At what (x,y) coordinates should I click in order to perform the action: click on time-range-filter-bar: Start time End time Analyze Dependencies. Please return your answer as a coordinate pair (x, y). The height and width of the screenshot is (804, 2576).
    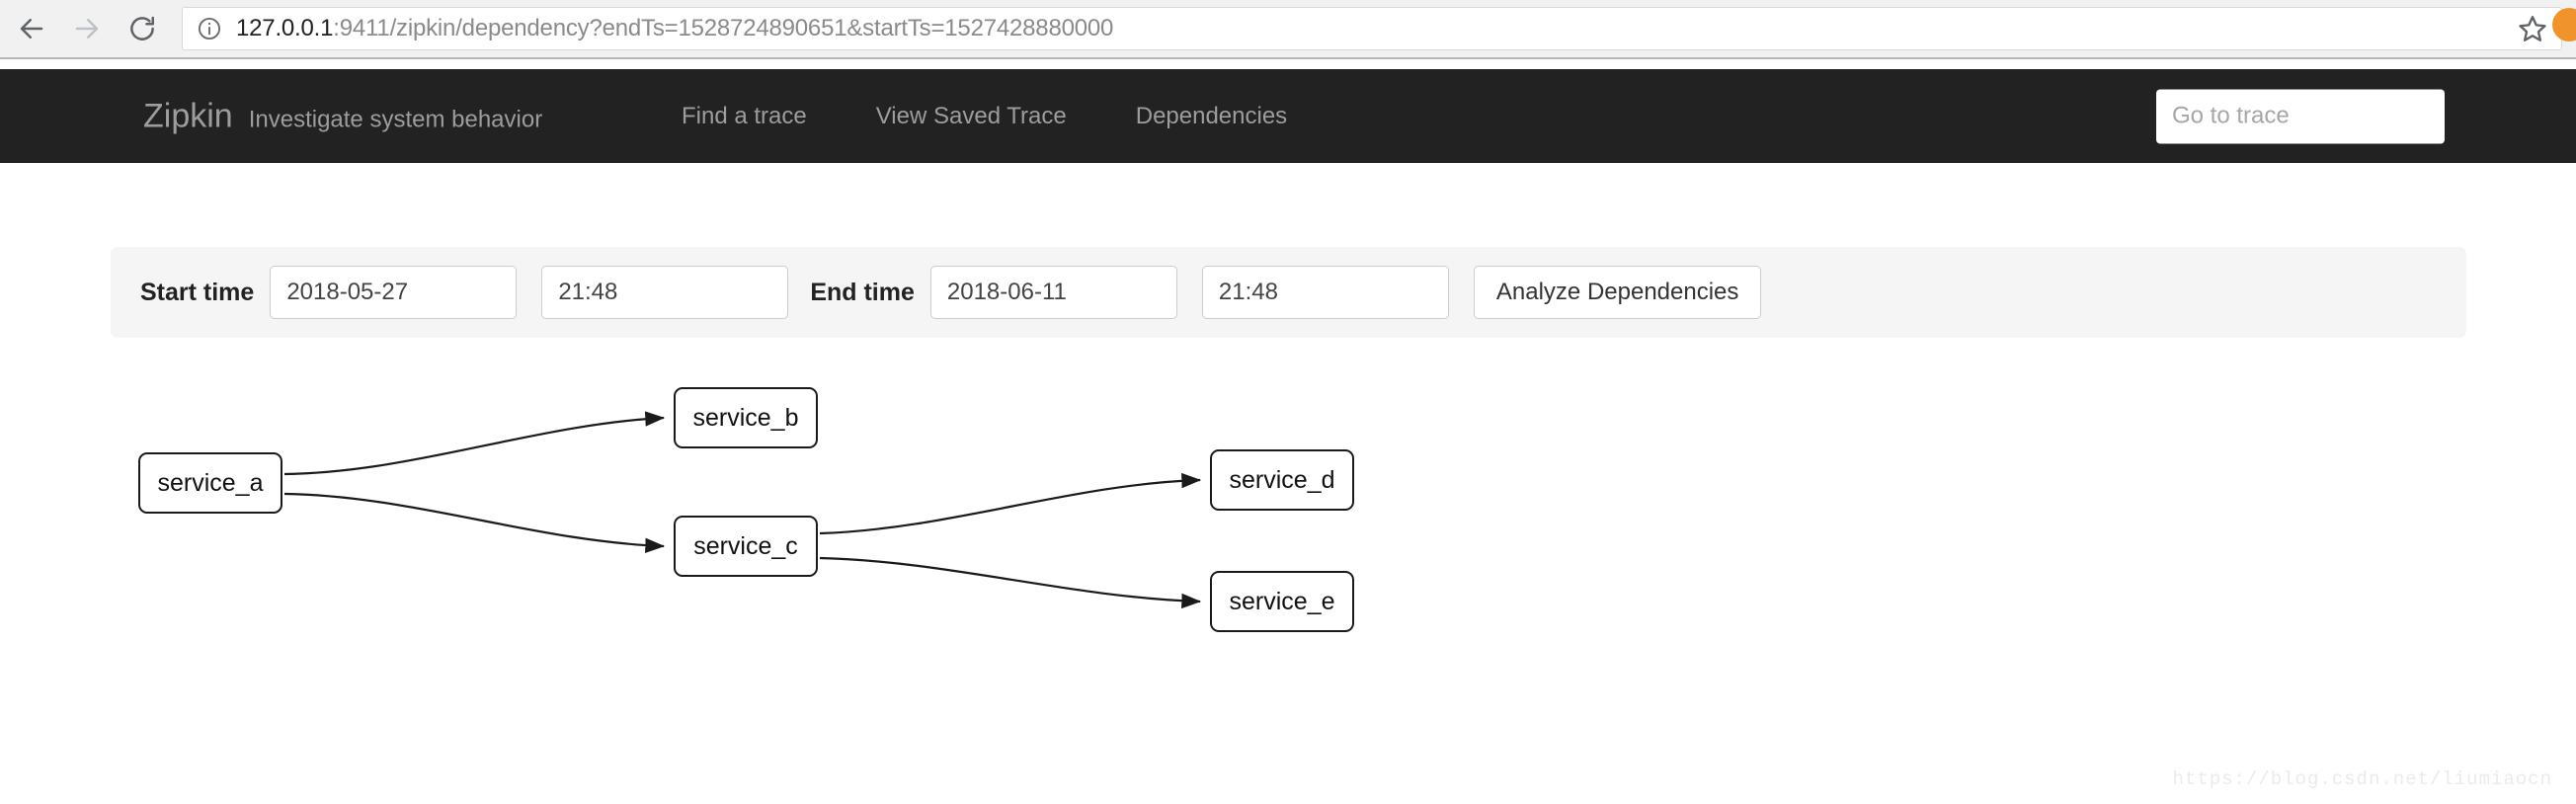
    Looking at the image, I should click on (1288, 292).